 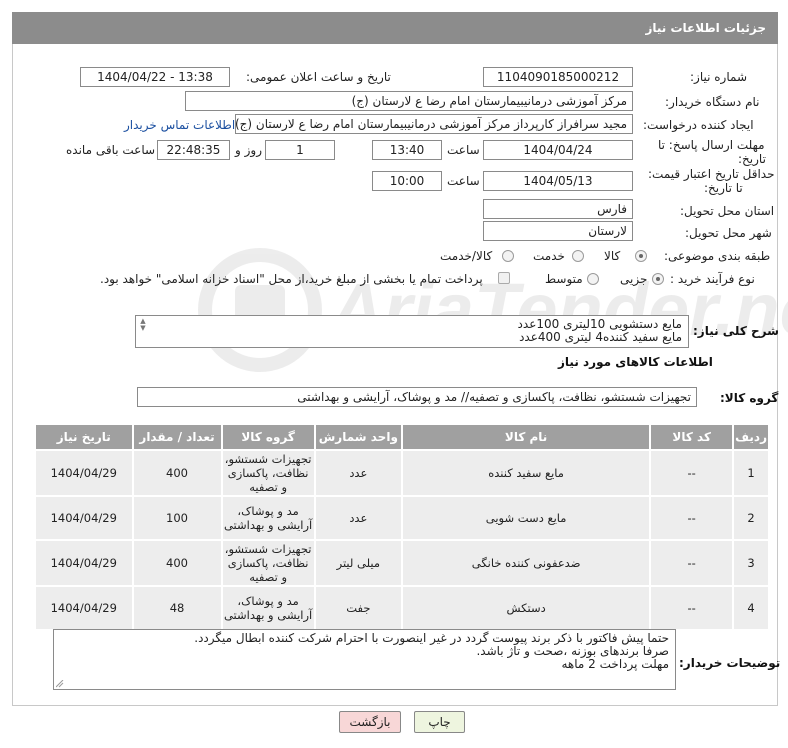 What do you see at coordinates (463, 181) in the screenshot?
I see `price-time-label: ساعت` at bounding box center [463, 181].